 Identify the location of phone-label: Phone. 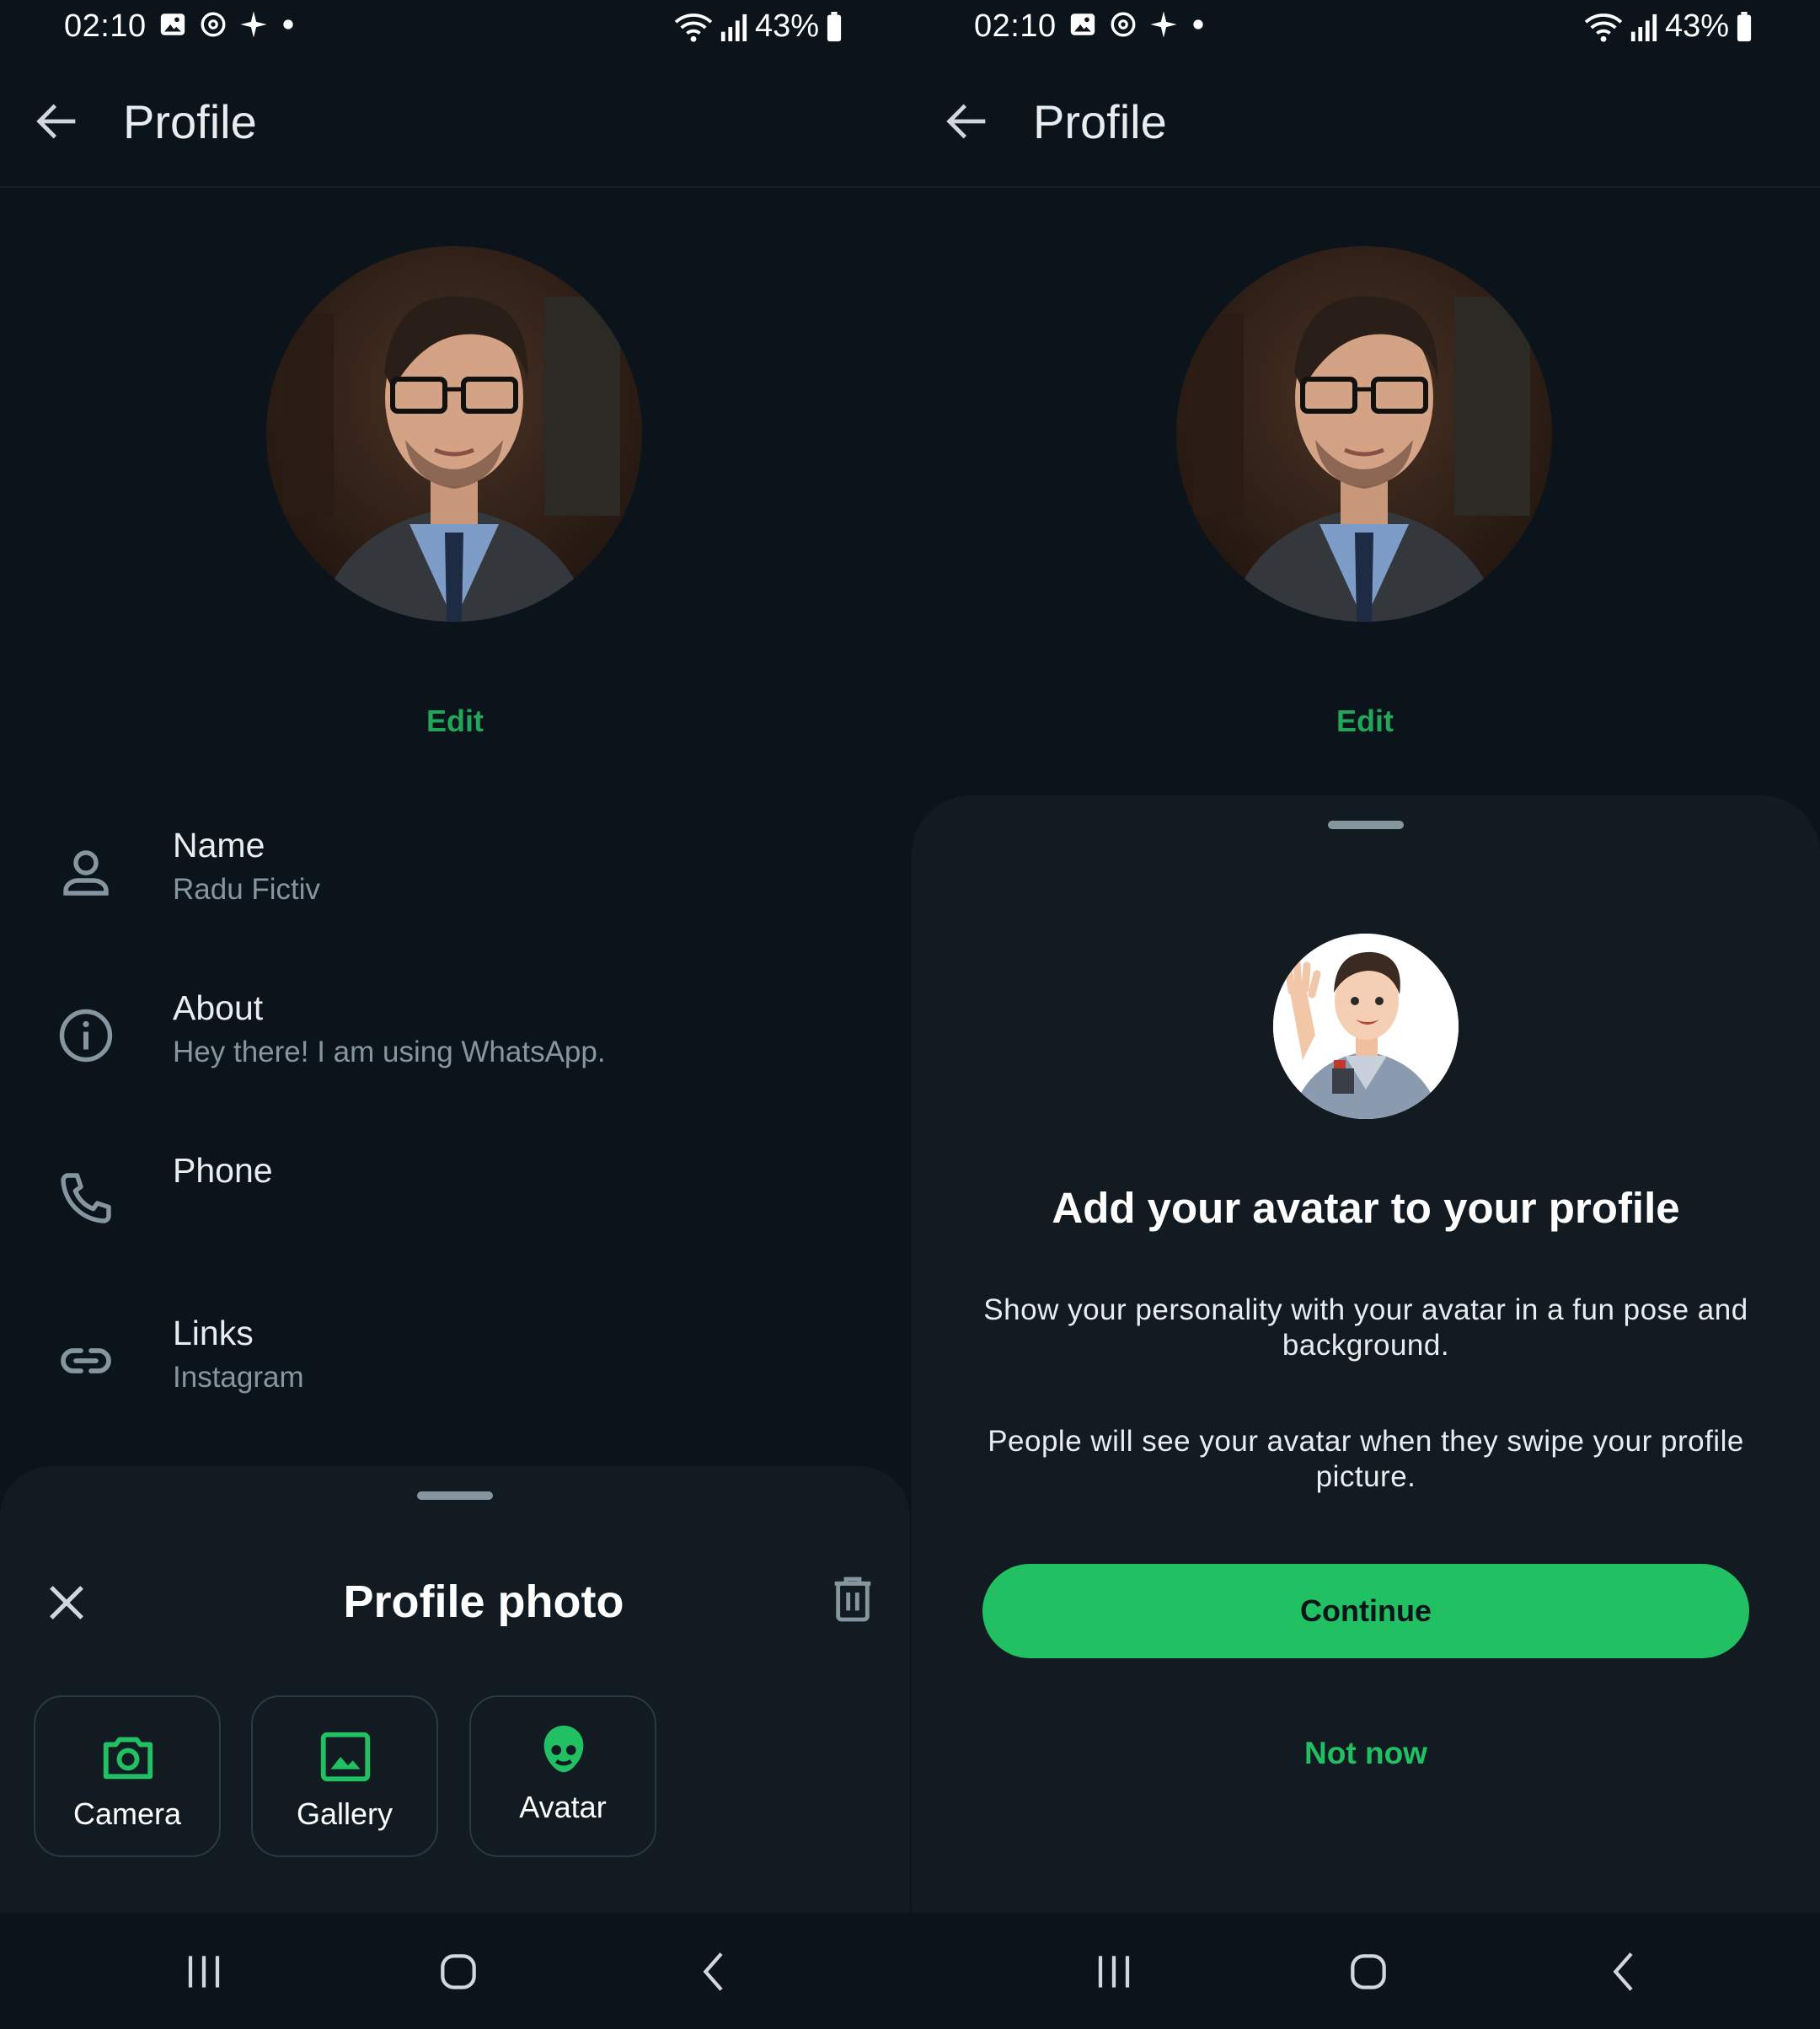
(223, 1171).